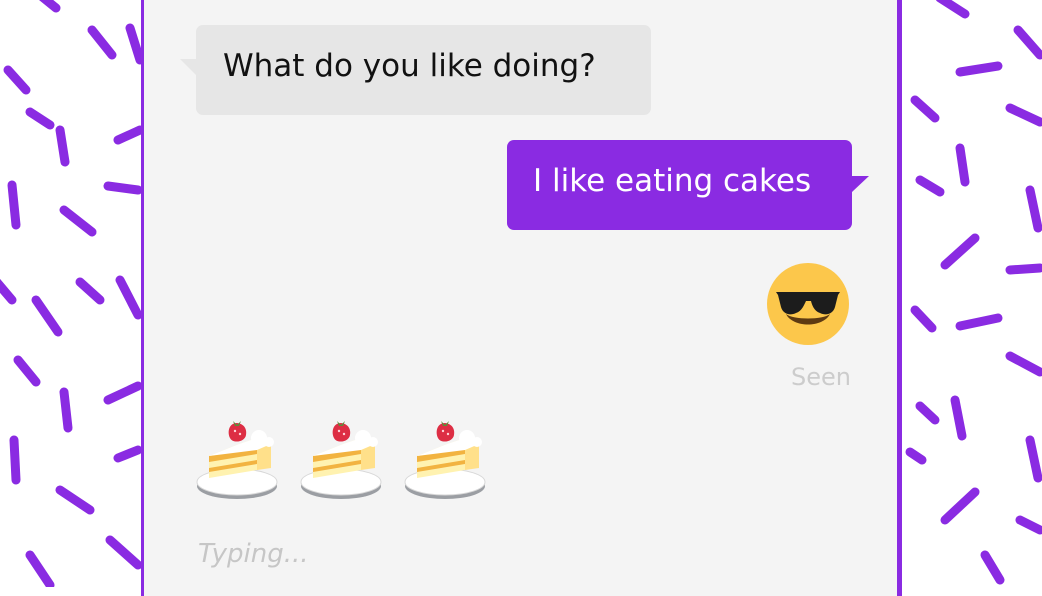 The width and height of the screenshot is (1042, 596). I want to click on incoming-message-bubble: What do you like doing?, so click(415, 70).